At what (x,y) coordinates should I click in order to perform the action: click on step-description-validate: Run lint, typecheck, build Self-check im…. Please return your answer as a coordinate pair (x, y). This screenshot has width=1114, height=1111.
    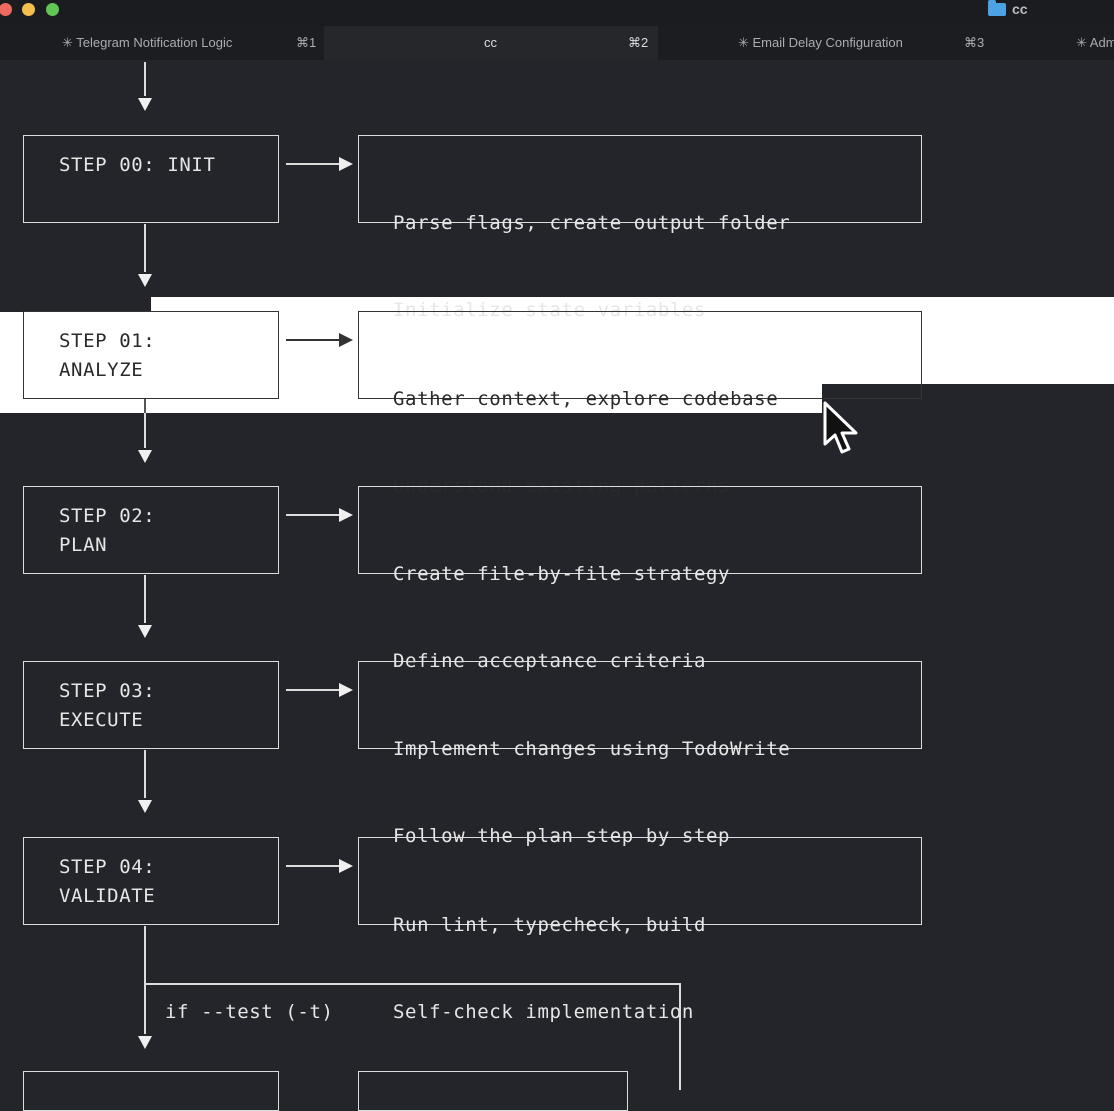
    Looking at the image, I should click on (640, 930).